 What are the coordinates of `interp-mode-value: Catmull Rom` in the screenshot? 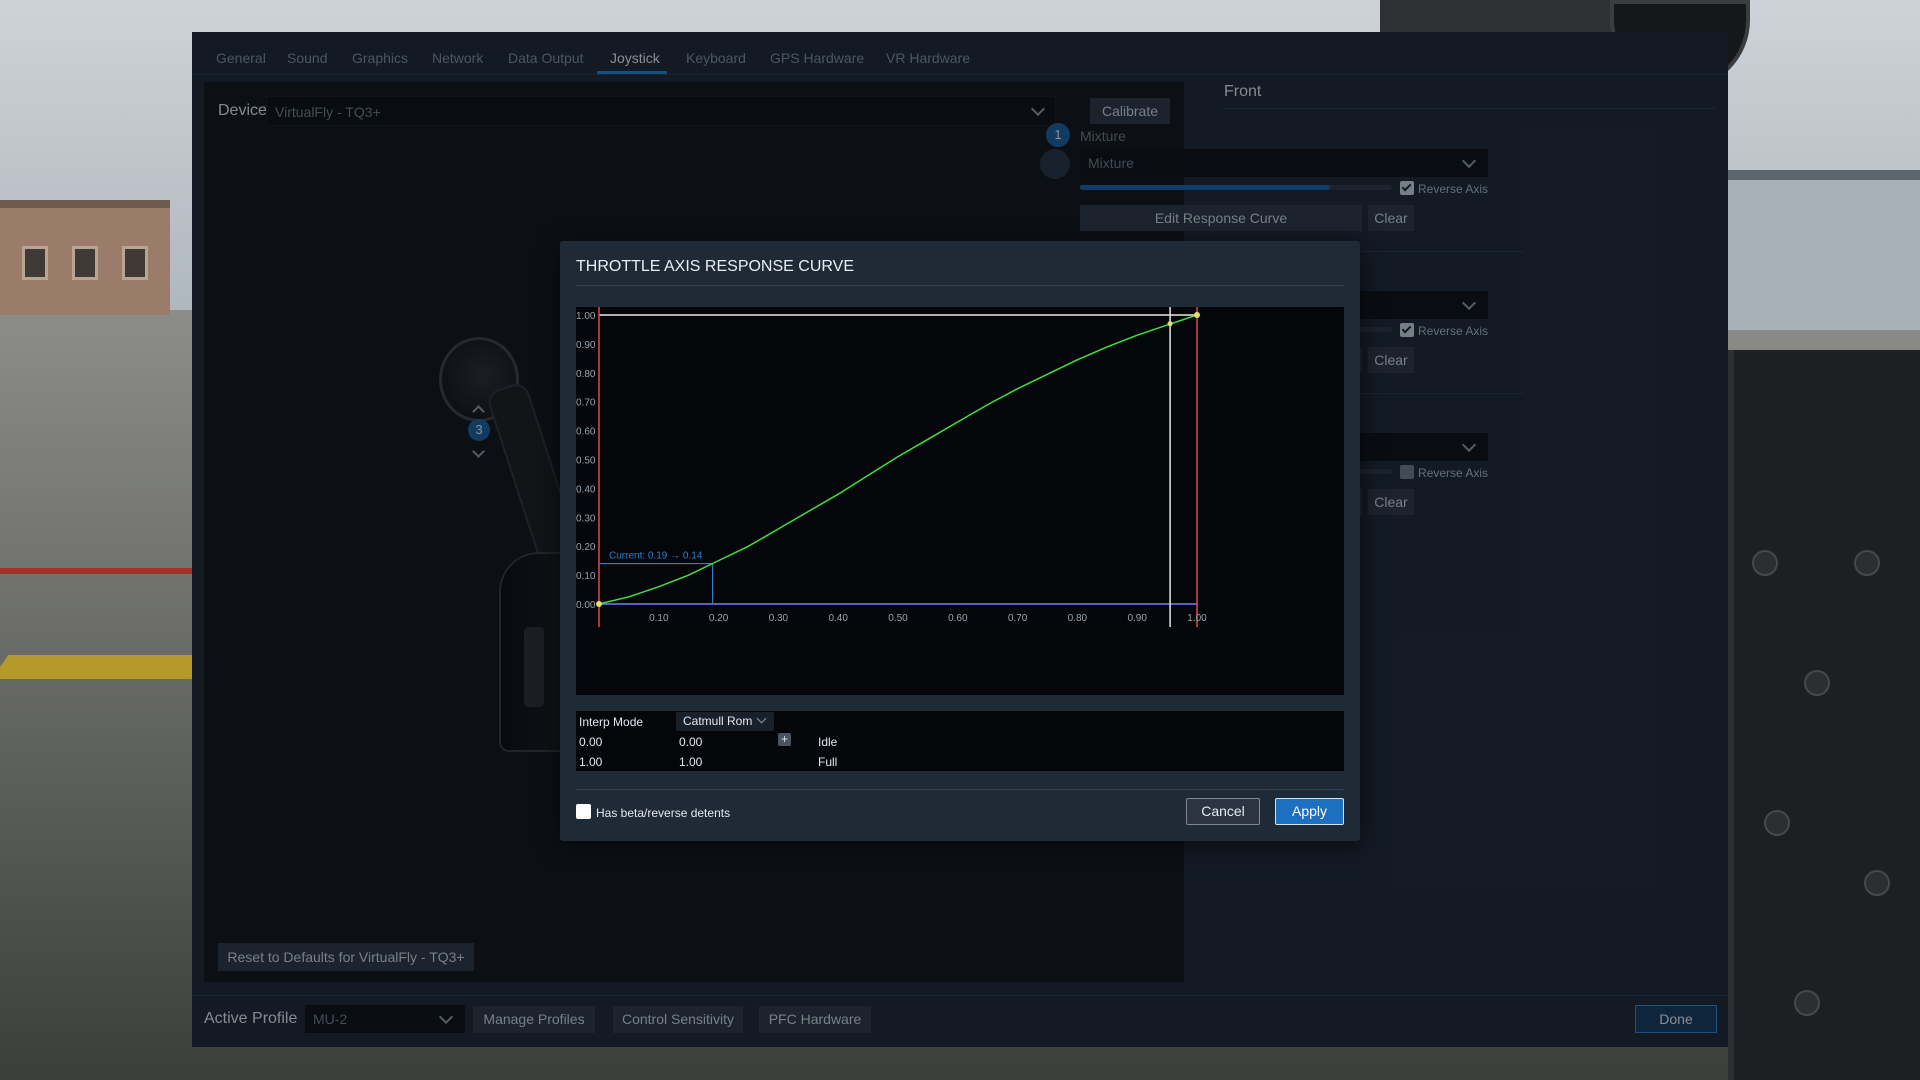 It's located at (718, 721).